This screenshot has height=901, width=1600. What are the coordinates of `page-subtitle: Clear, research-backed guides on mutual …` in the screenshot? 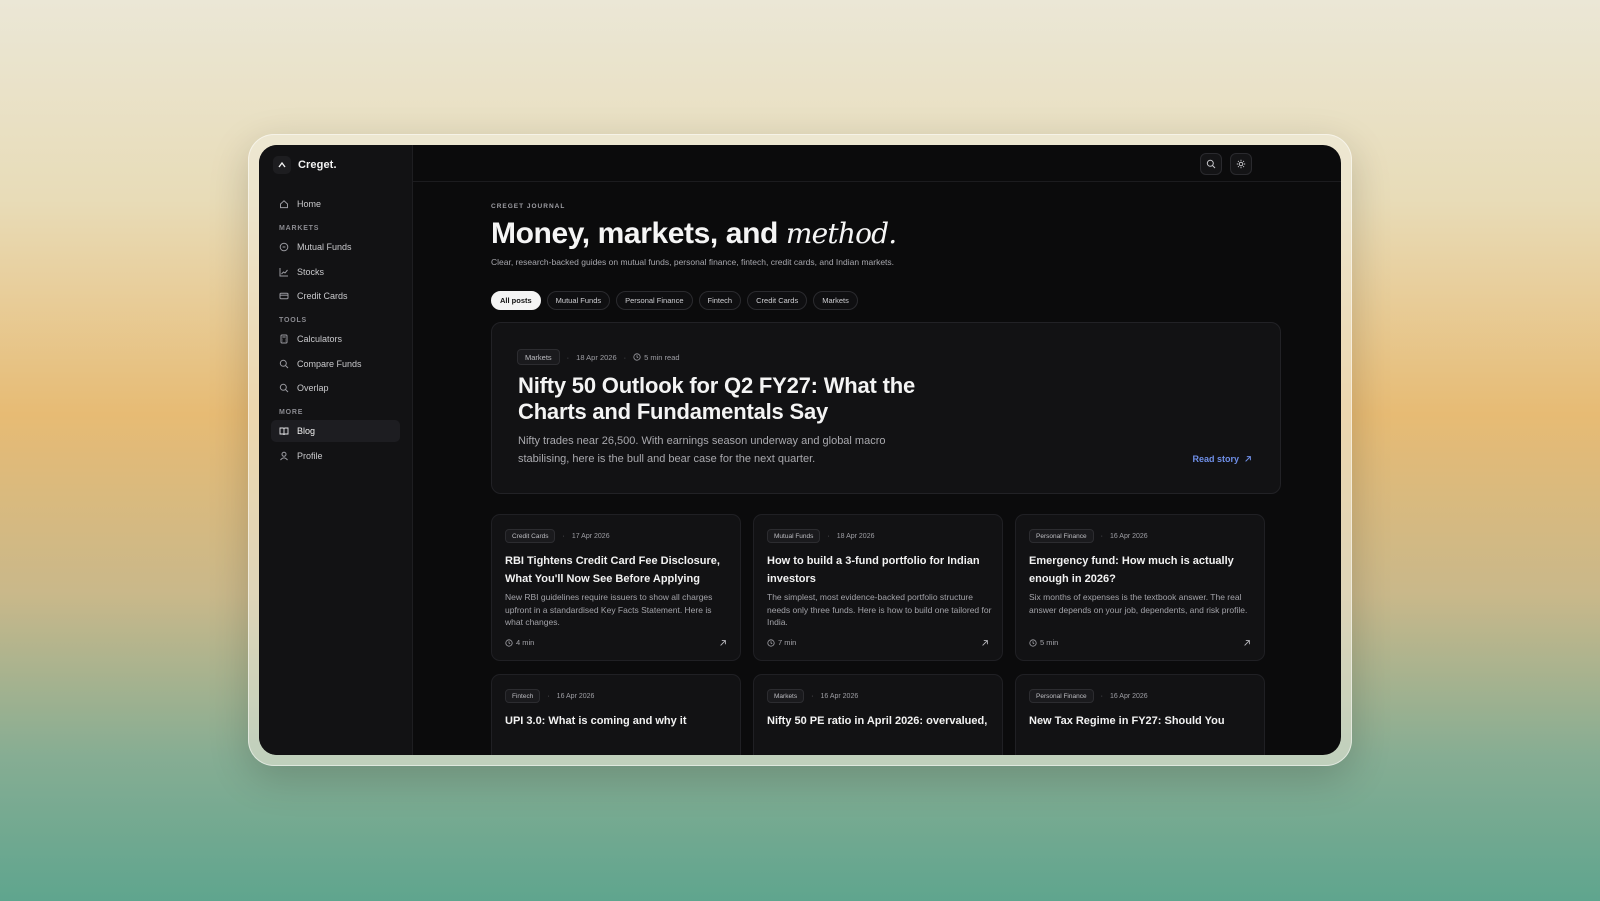 It's located at (693, 262).